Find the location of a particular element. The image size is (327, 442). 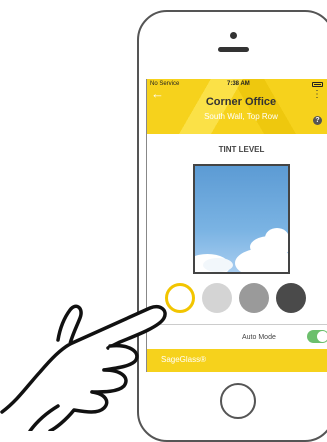

home-button is located at coordinates (238, 401).